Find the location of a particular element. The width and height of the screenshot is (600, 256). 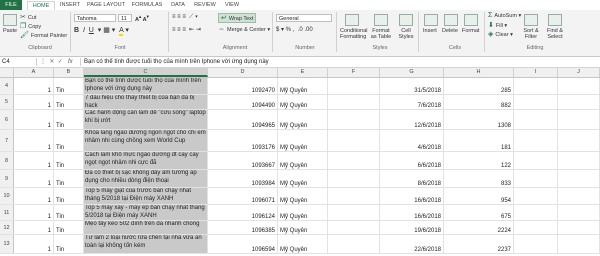

fx-icon: fx is located at coordinates (70, 62).